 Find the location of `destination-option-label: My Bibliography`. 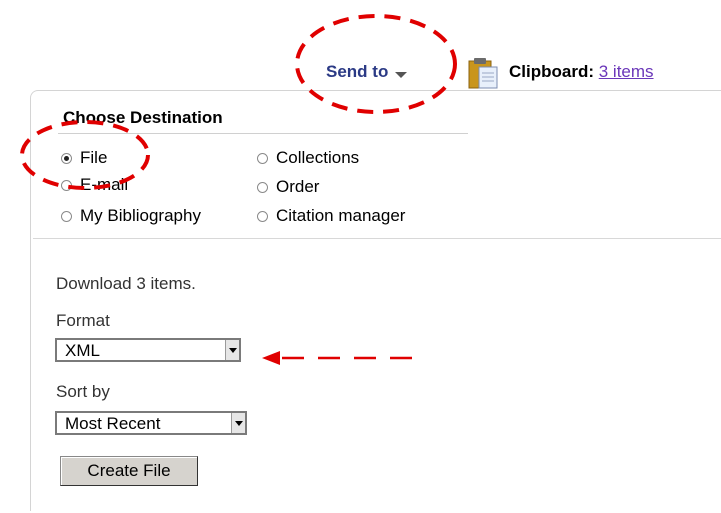

destination-option-label: My Bibliography is located at coordinates (140, 215).